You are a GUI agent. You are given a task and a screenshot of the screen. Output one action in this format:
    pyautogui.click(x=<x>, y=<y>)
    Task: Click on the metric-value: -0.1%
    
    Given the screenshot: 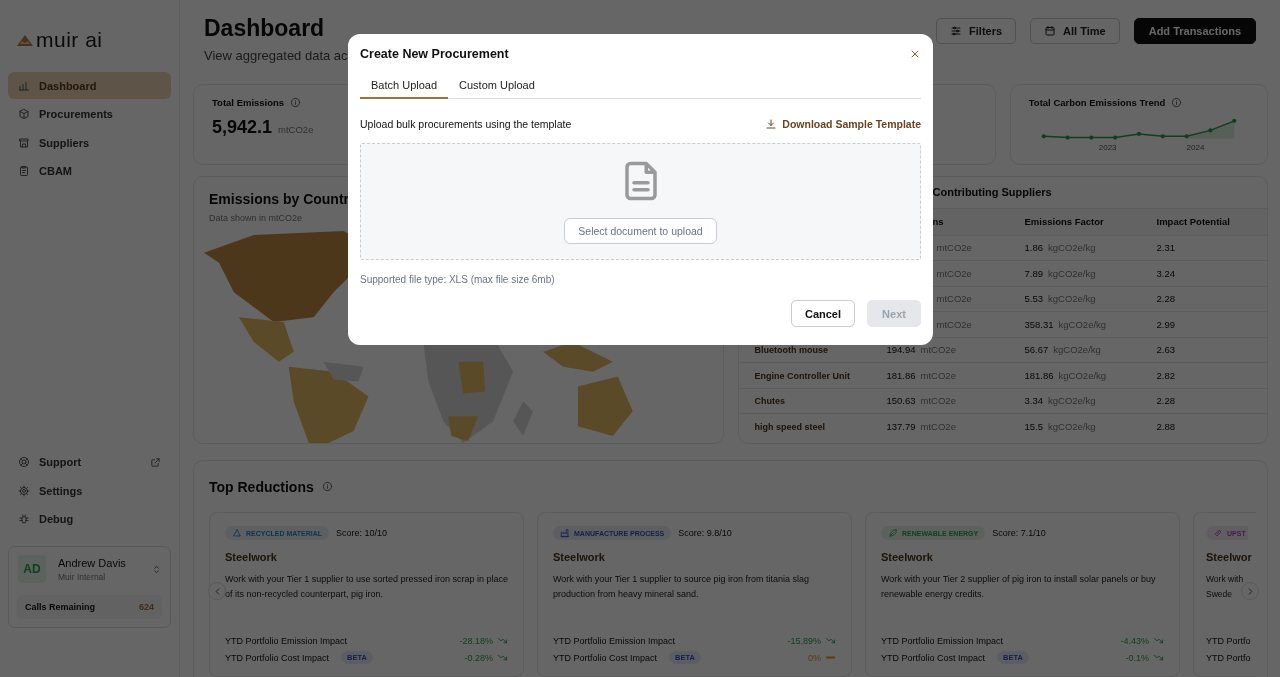 What is the action you would take?
    pyautogui.click(x=1137, y=657)
    